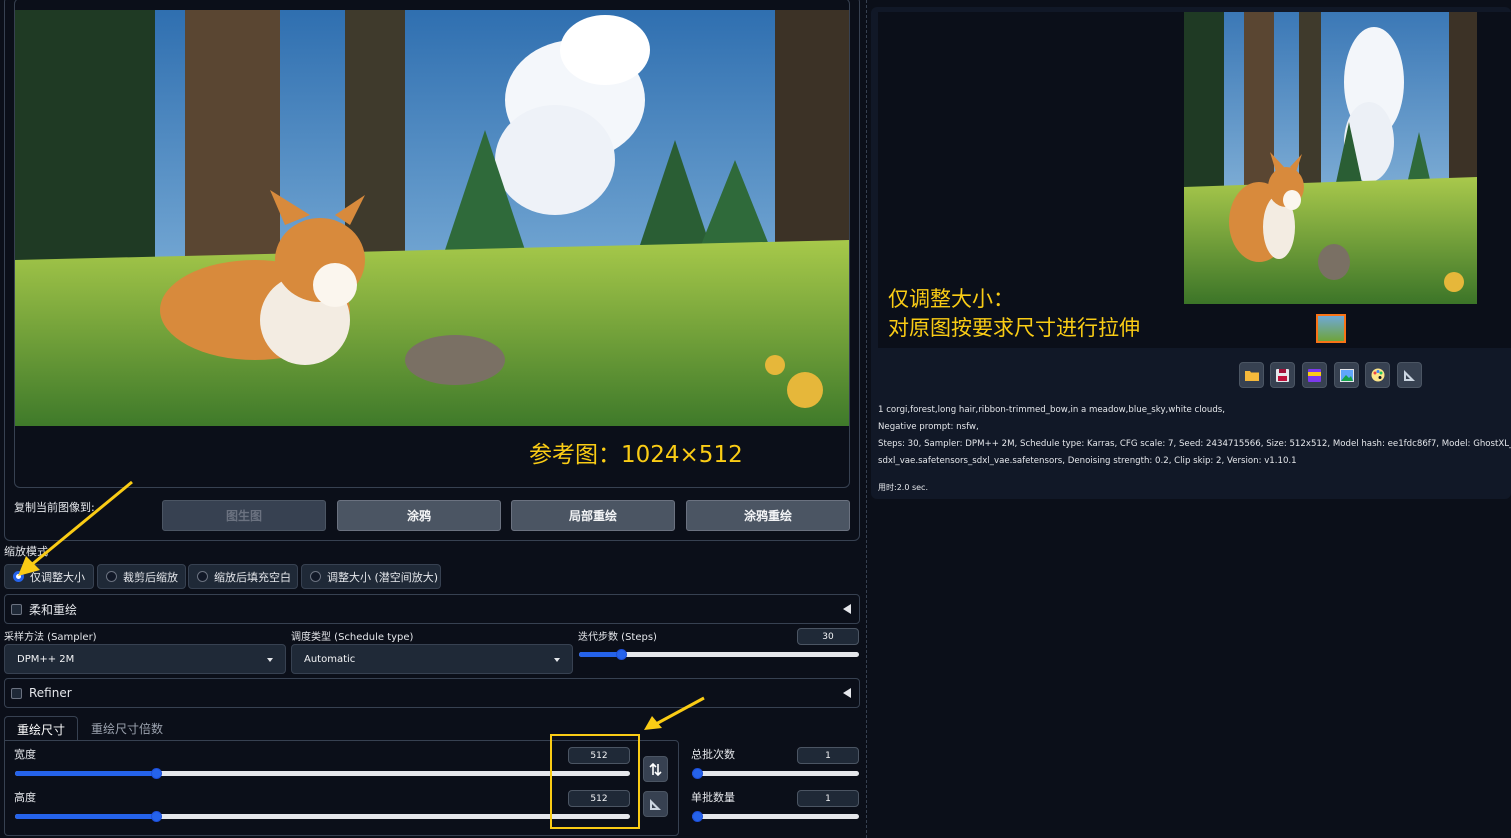 The width and height of the screenshot is (1511, 838). I want to click on refiner-checkbox, so click(16, 693).